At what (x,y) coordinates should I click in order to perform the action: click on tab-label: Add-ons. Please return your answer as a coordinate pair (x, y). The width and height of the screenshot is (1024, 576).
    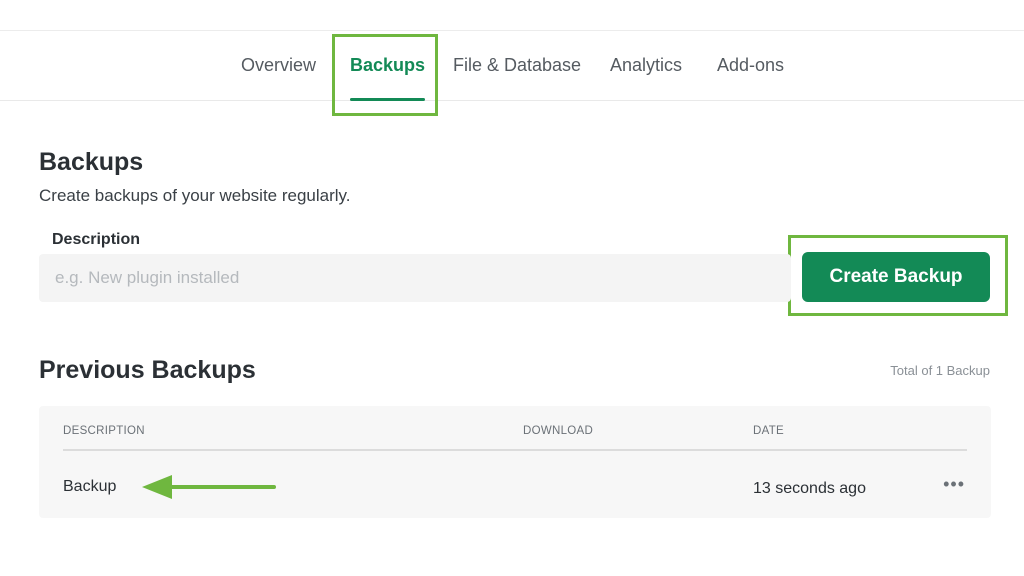
    Looking at the image, I should click on (751, 65).